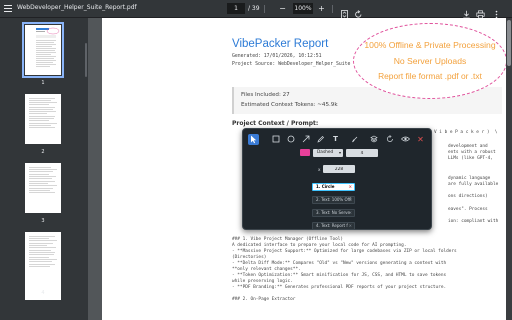 This screenshot has height=320, width=512. What do you see at coordinates (468, 209) in the screenshot?
I see `text-fragment: eaves". Process` at bounding box center [468, 209].